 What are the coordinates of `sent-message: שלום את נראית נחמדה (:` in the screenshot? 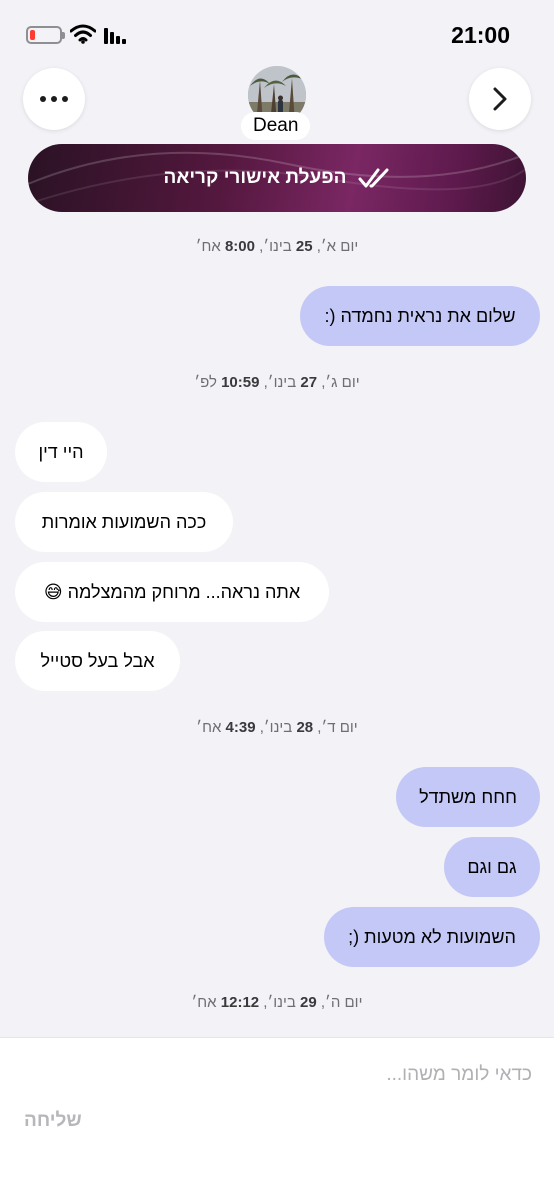 It's located at (420, 316).